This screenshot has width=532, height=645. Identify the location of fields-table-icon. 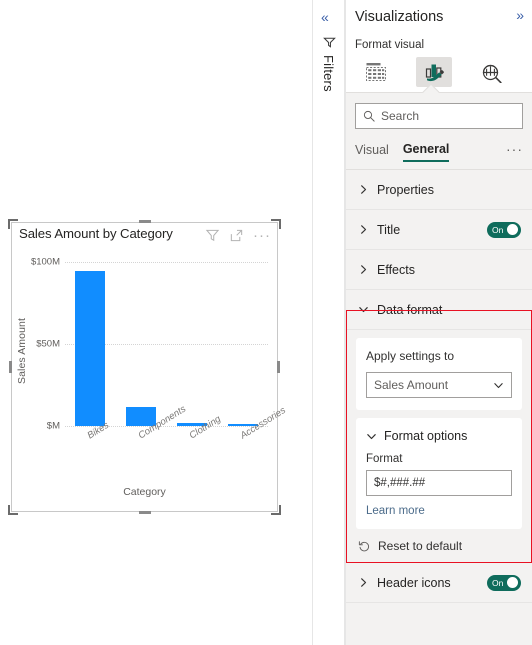
(376, 72).